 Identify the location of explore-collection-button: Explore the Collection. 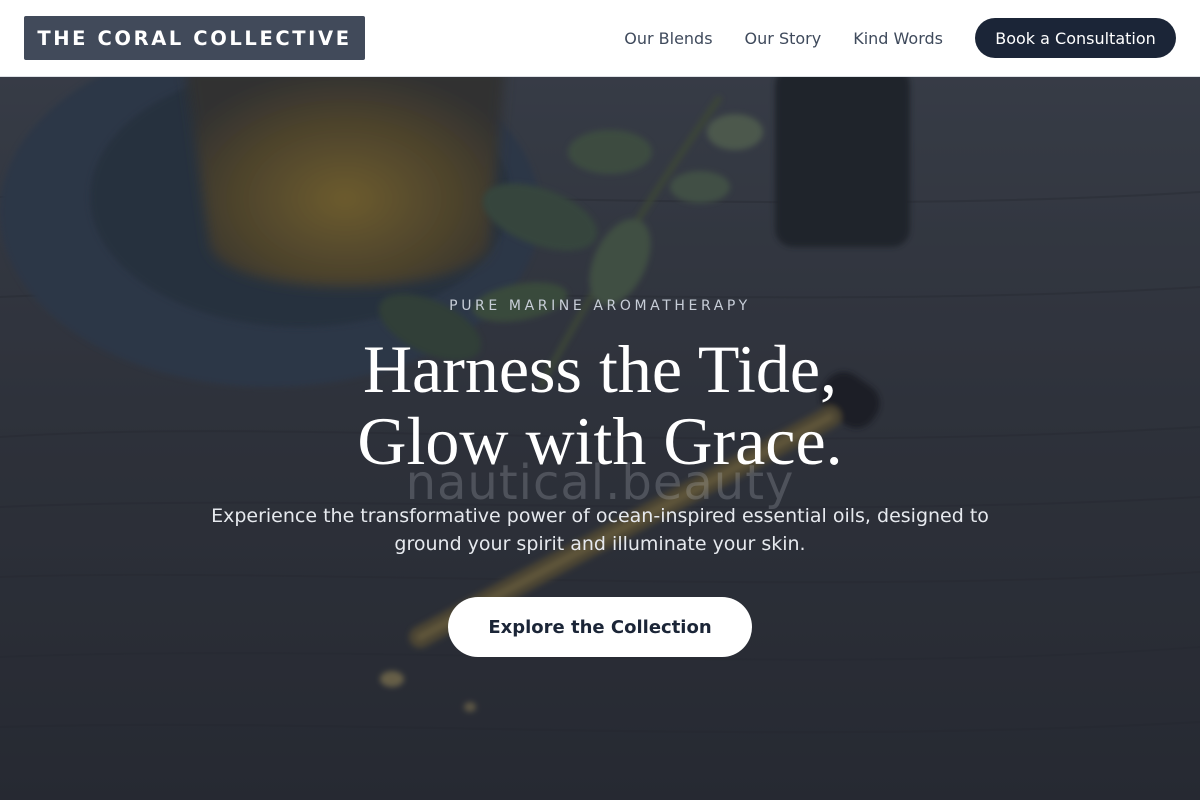
(600, 627).